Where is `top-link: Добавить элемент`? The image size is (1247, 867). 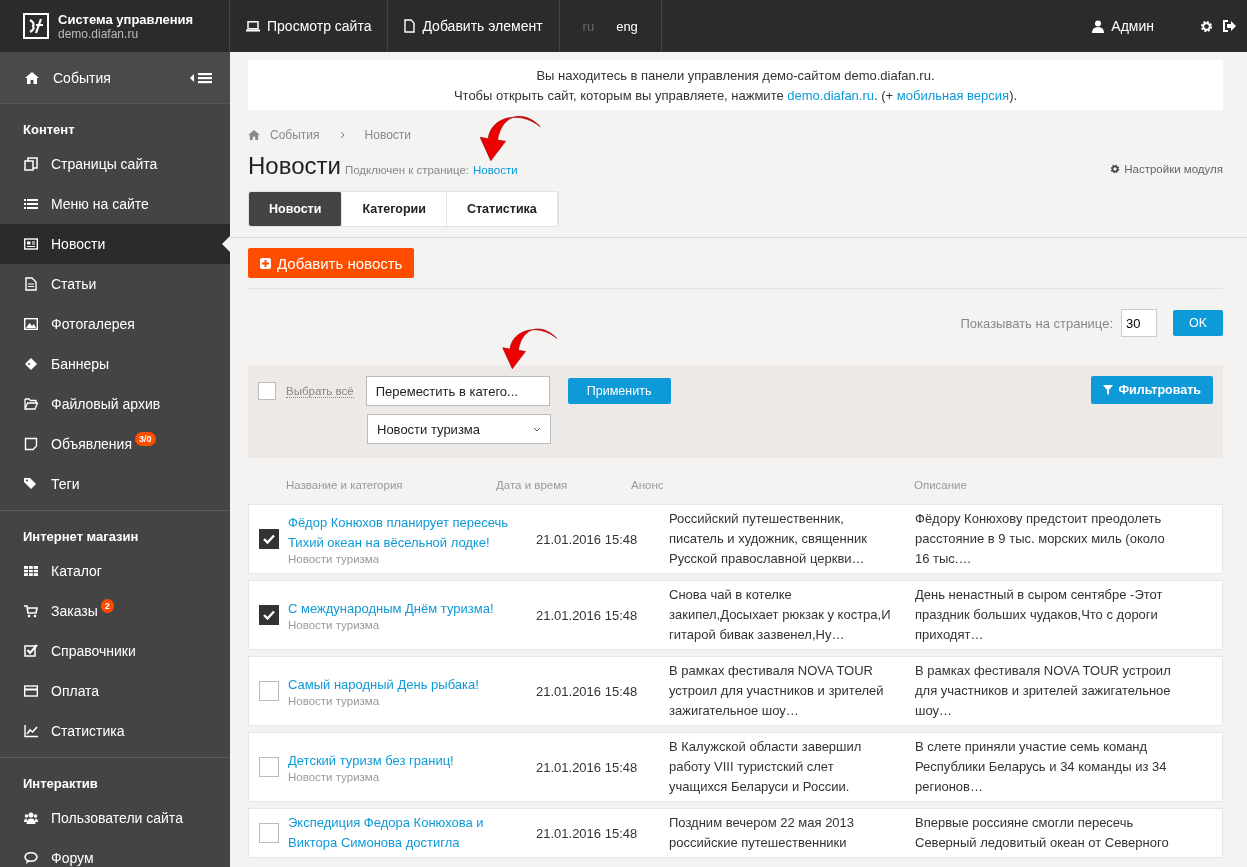 top-link: Добавить элемент is located at coordinates (474, 26).